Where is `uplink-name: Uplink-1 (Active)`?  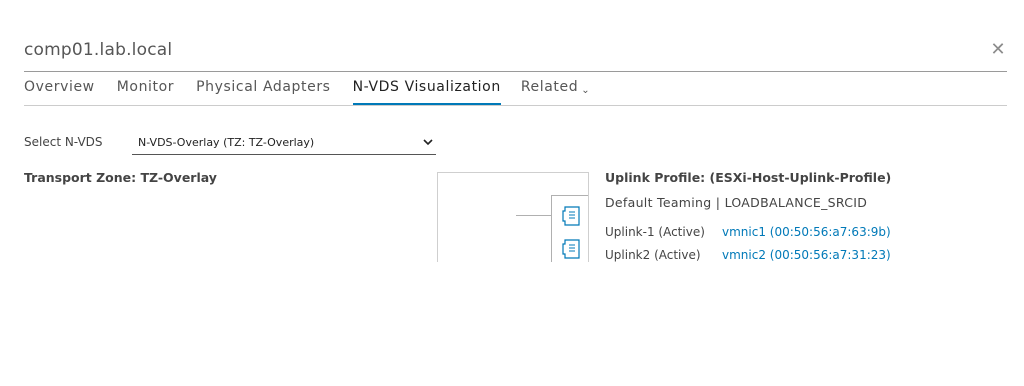
uplink-name: Uplink-1 (Active) is located at coordinates (655, 232).